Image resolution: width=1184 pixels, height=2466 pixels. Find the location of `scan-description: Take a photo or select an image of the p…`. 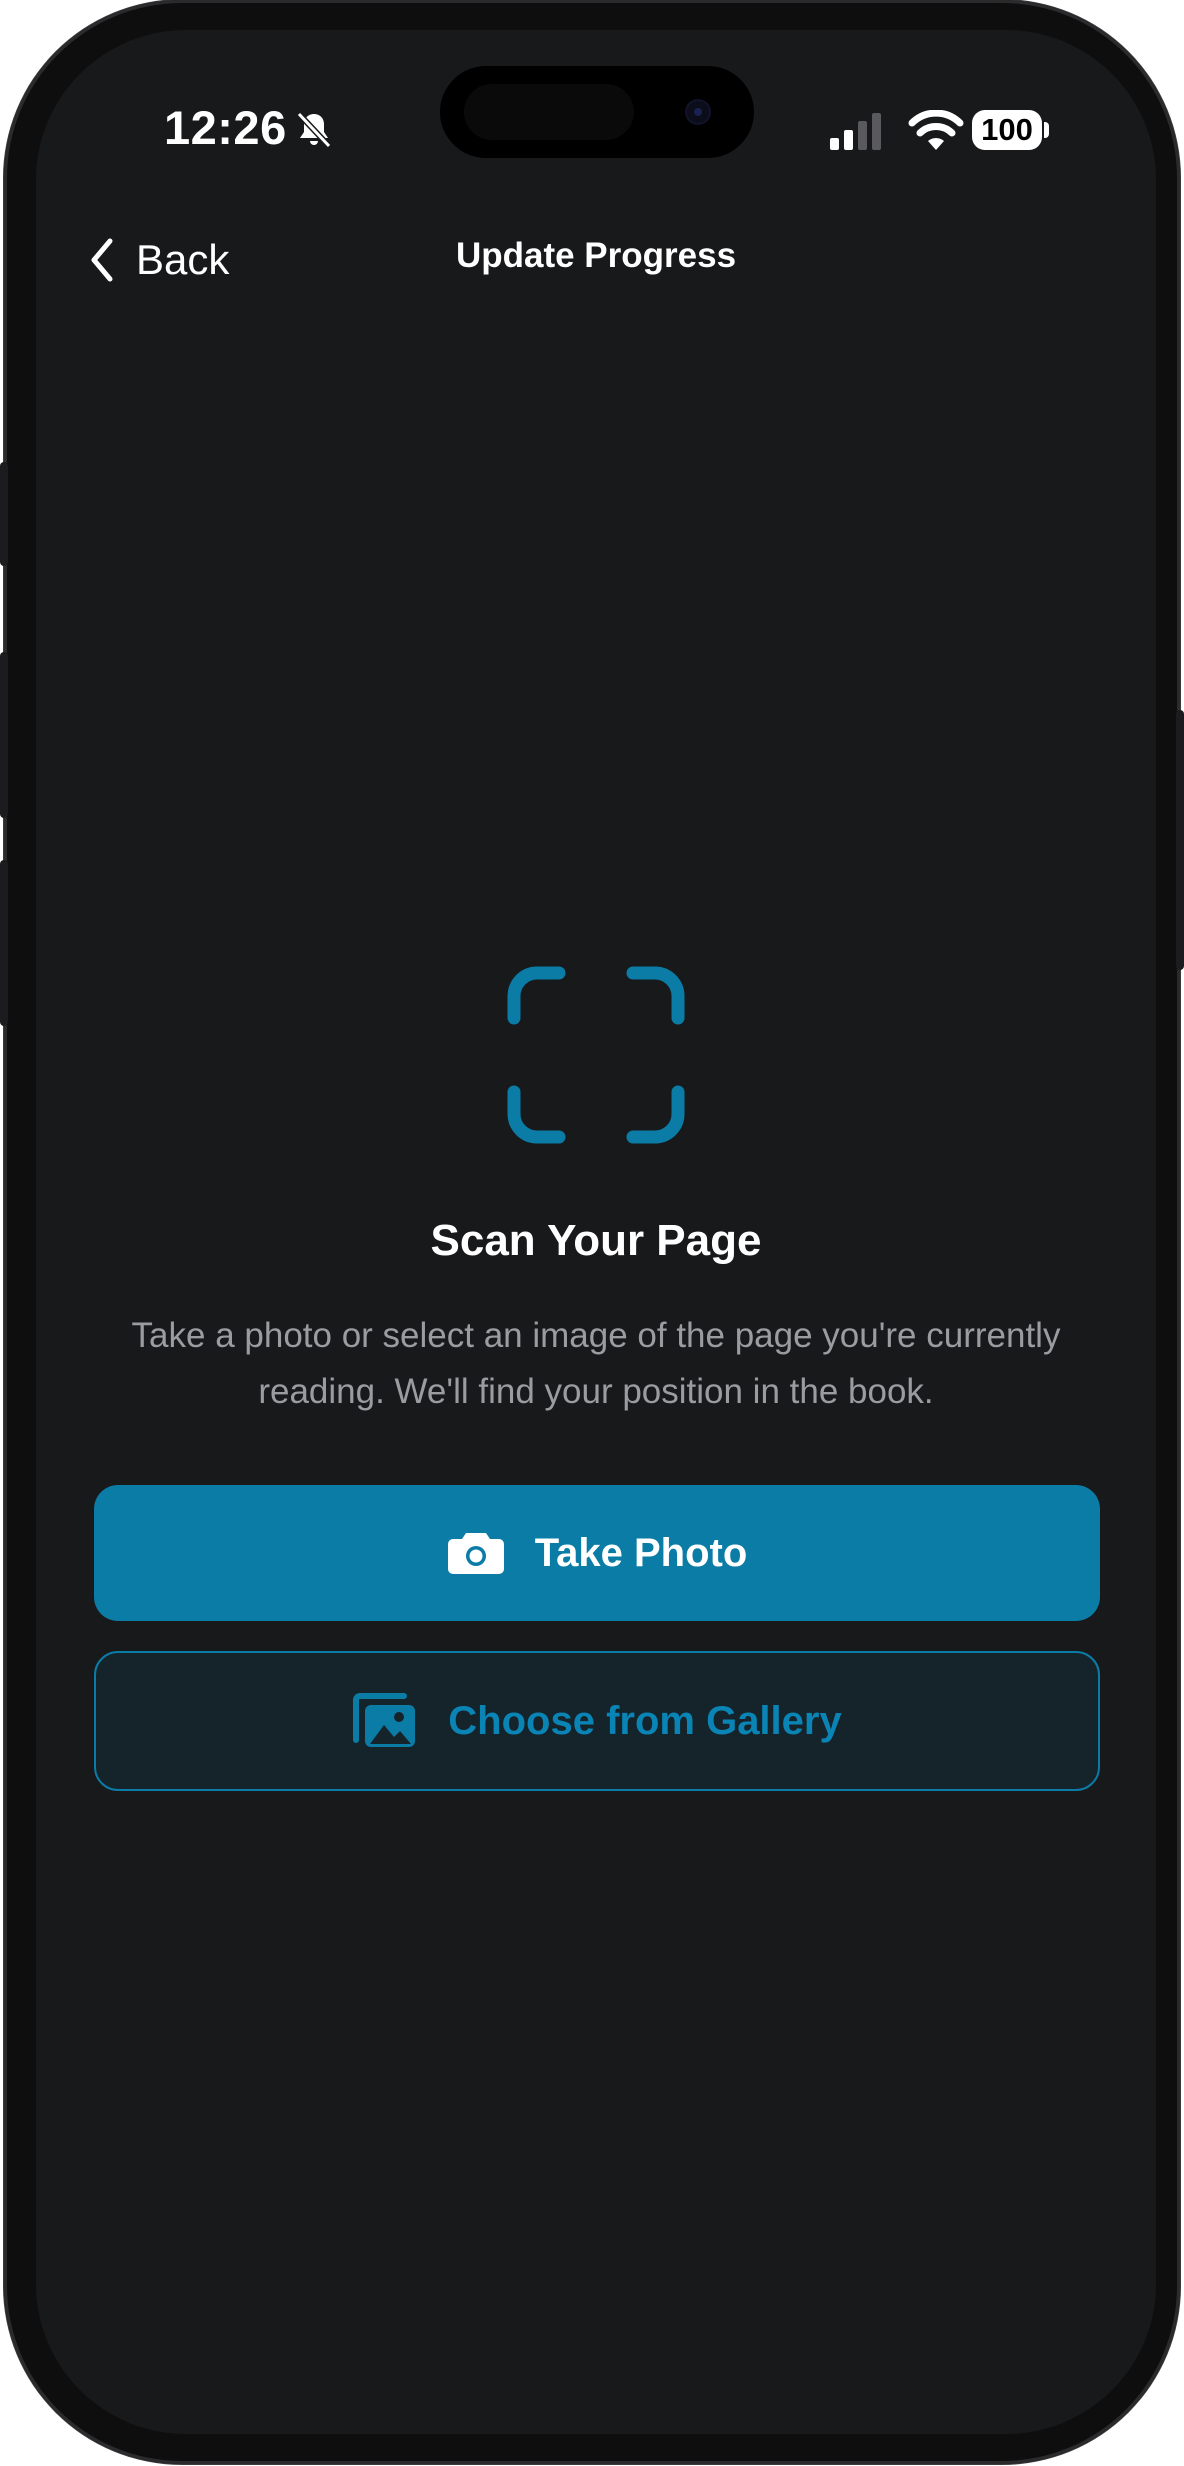

scan-description: Take a photo or select an image of the p… is located at coordinates (596, 1363).